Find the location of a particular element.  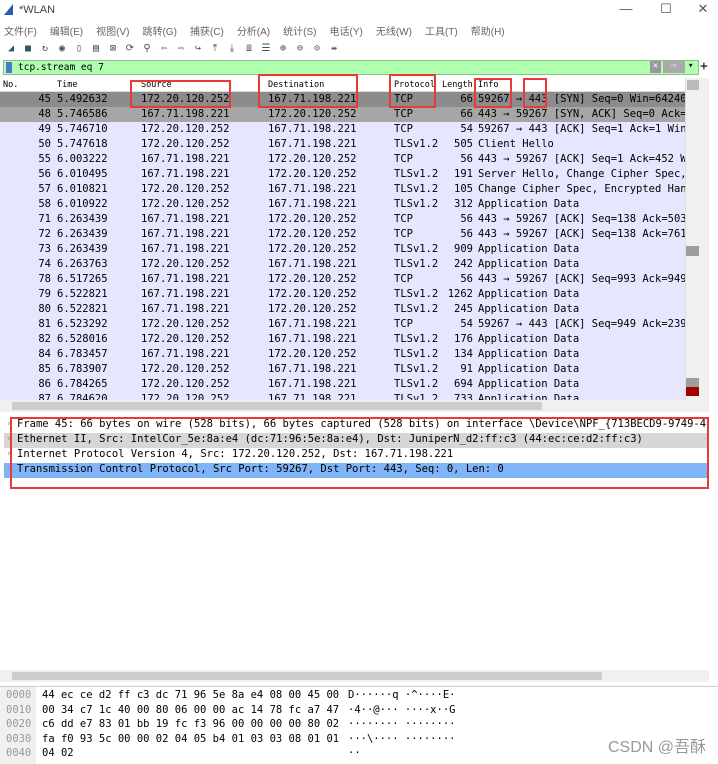

close-icon: ⊠ is located at coordinates (113, 48).